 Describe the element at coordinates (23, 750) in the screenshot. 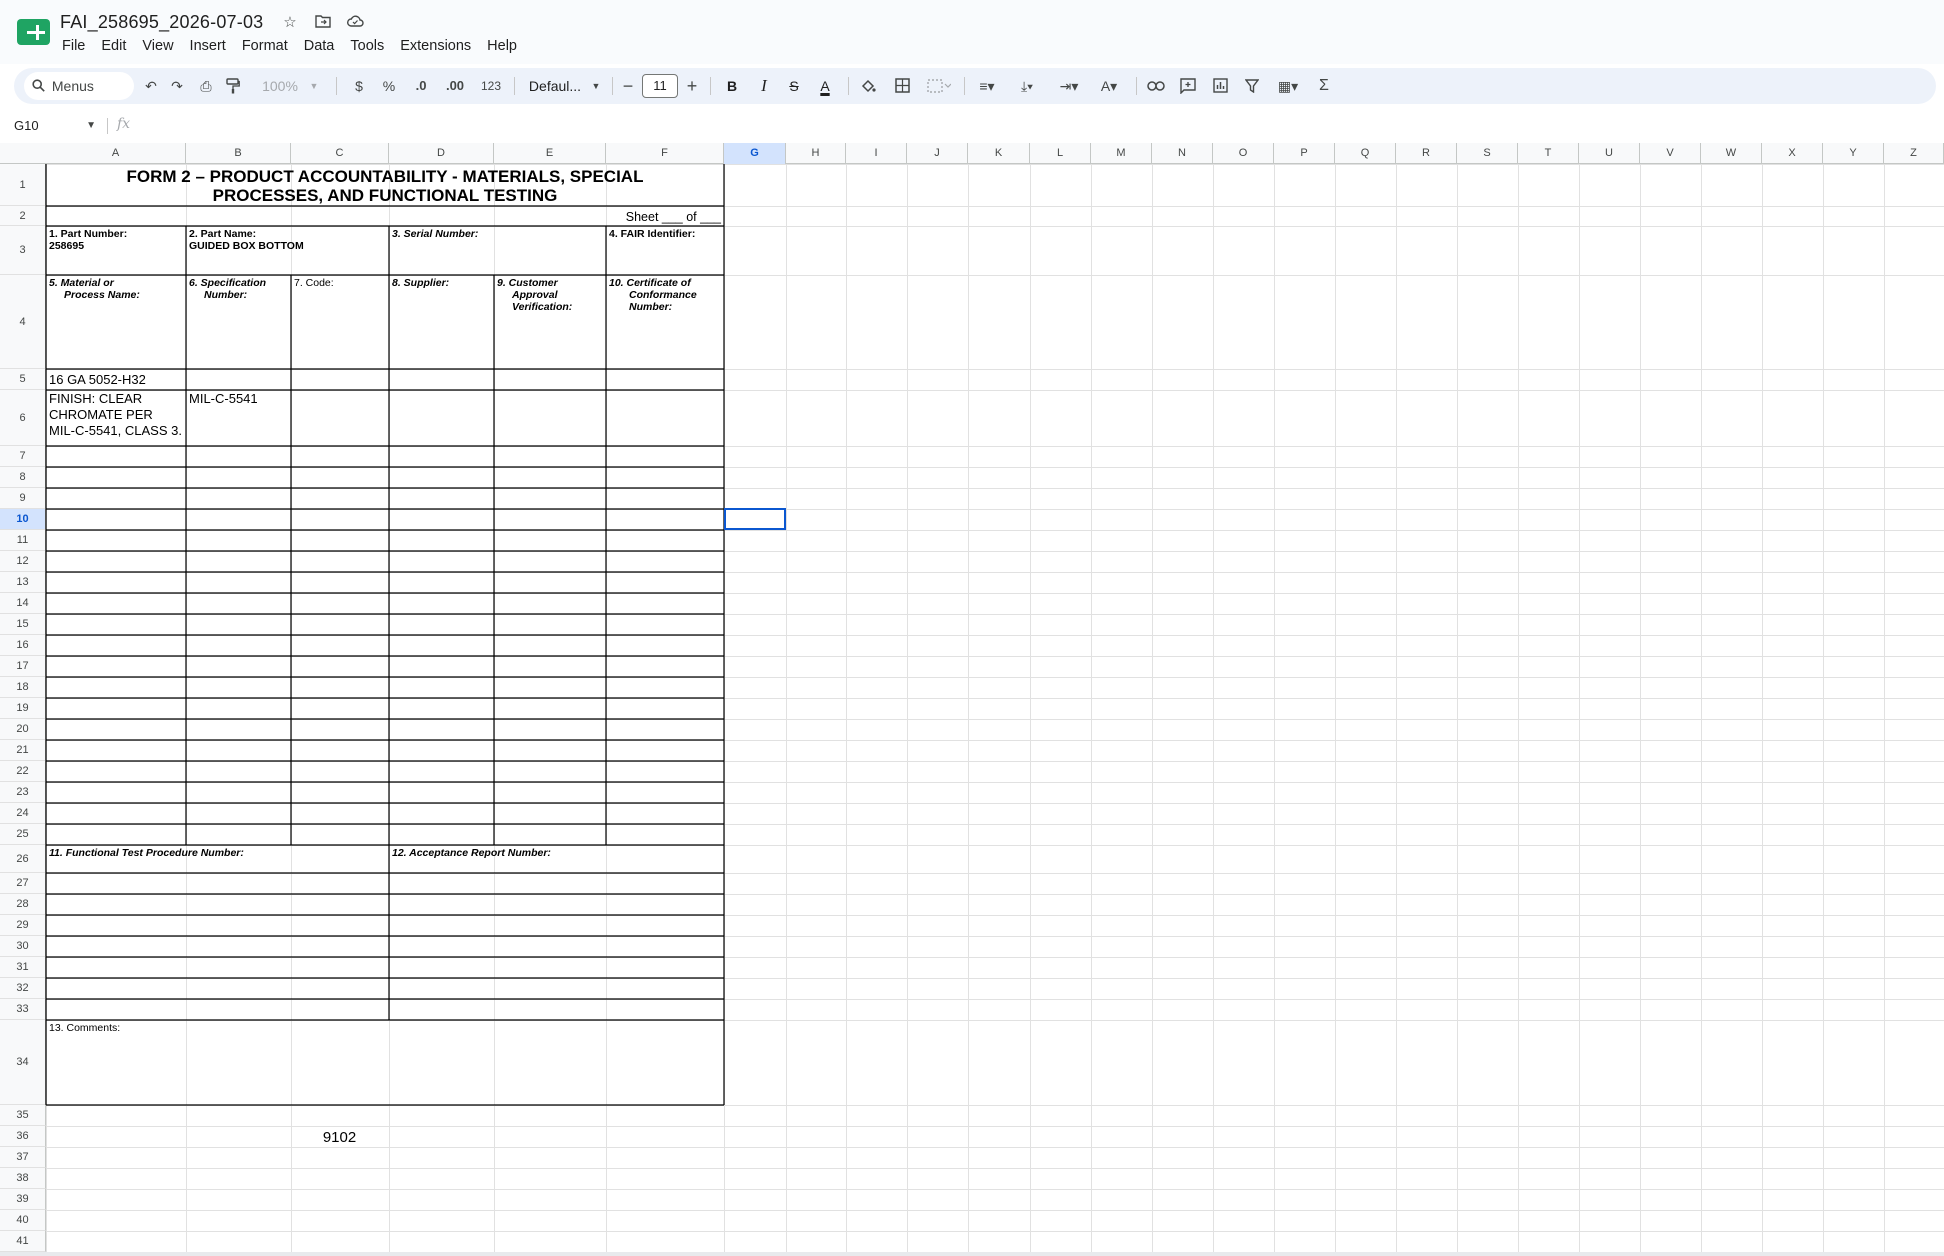

I see `row-header-21: 21` at that location.